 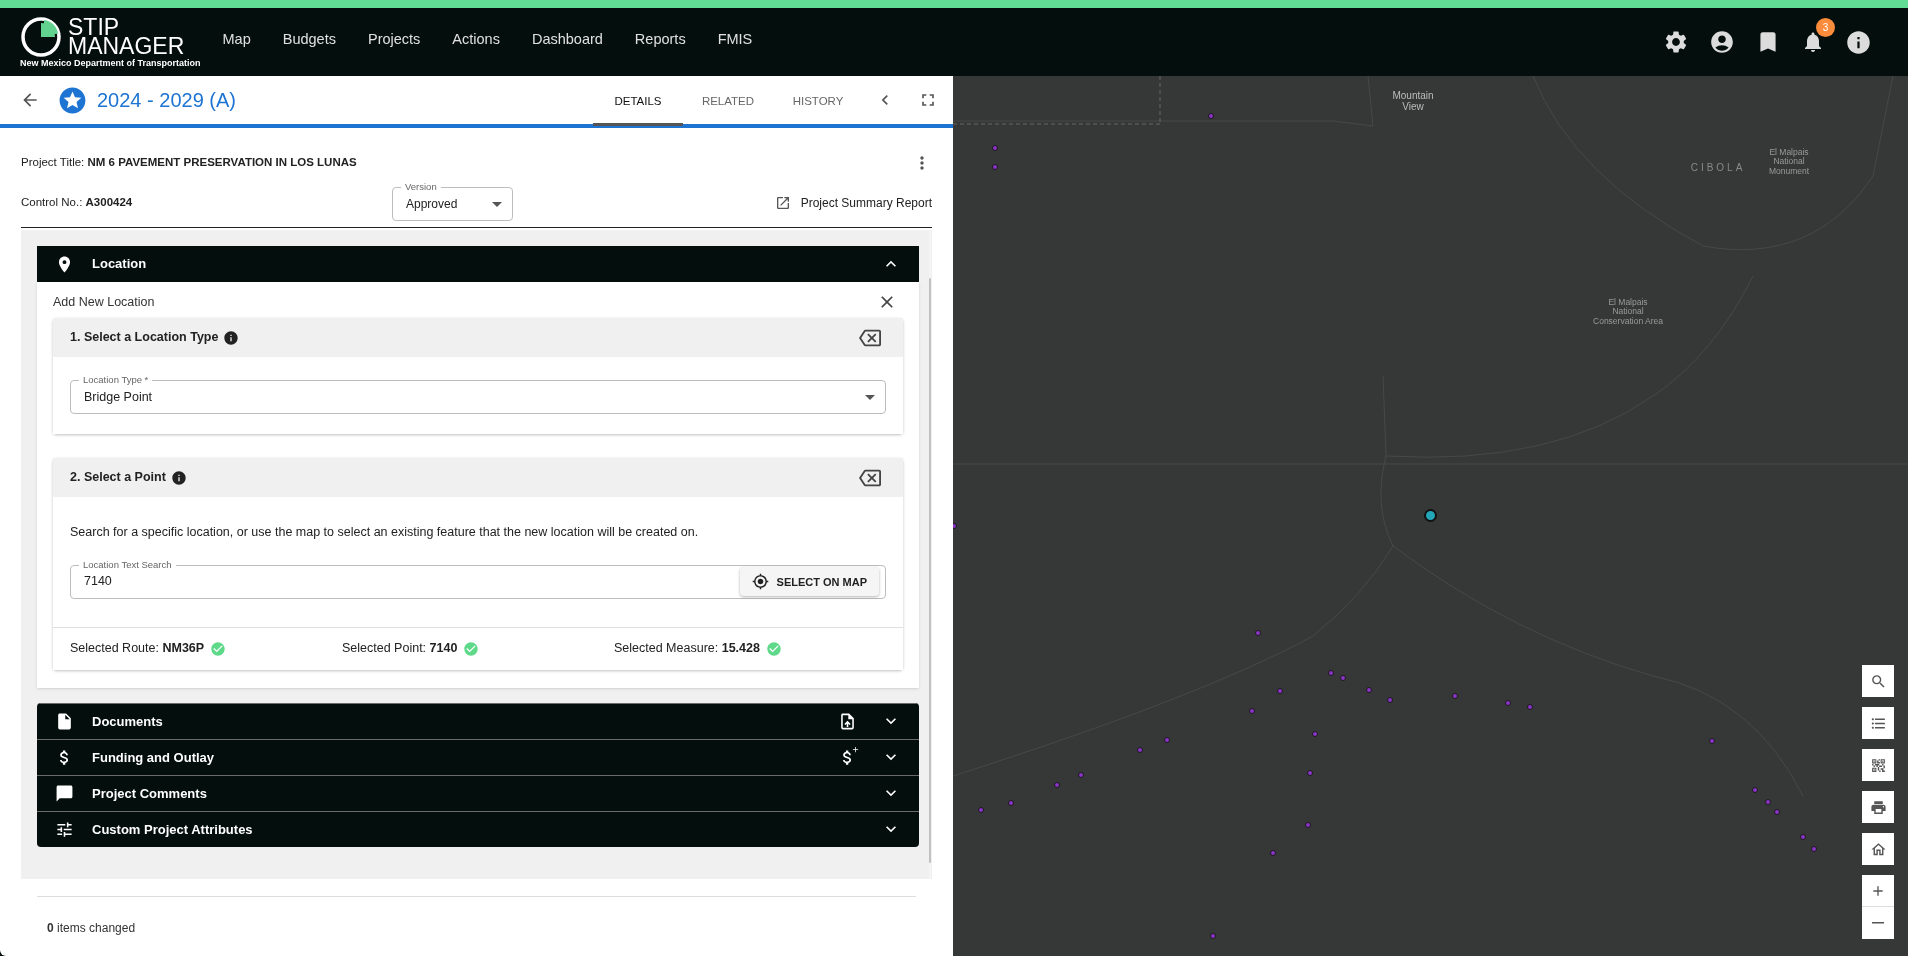 I want to click on section-header: Funding and Outlay, so click(x=478, y=756).